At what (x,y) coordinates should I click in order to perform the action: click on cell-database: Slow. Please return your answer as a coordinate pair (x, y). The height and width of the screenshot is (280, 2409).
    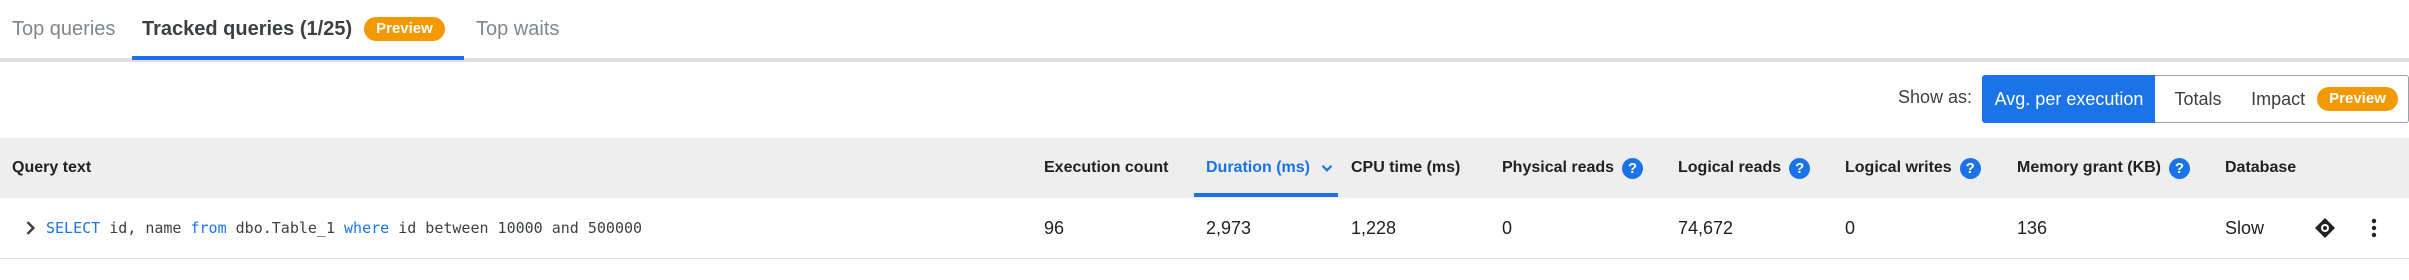
    Looking at the image, I should click on (2245, 227).